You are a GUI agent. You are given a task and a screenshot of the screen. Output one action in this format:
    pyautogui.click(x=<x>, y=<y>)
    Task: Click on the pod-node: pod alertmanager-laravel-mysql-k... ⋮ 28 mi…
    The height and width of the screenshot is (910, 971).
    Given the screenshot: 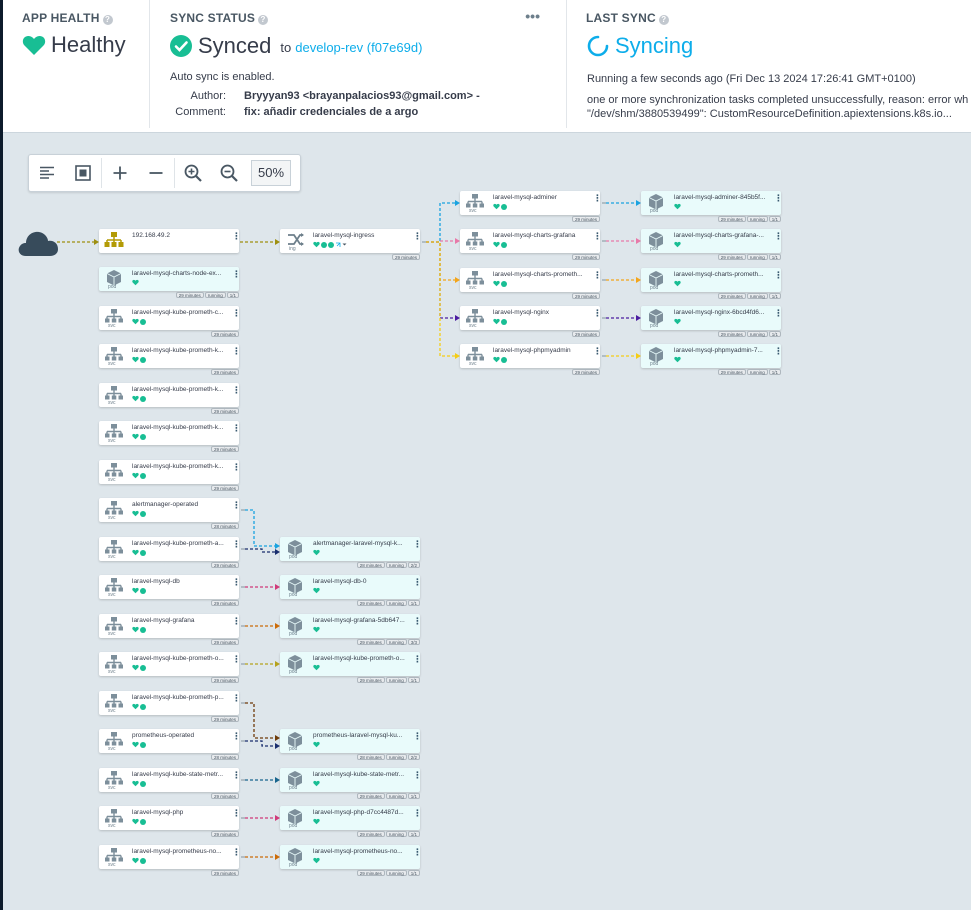 What is the action you would take?
    pyautogui.click(x=351, y=552)
    